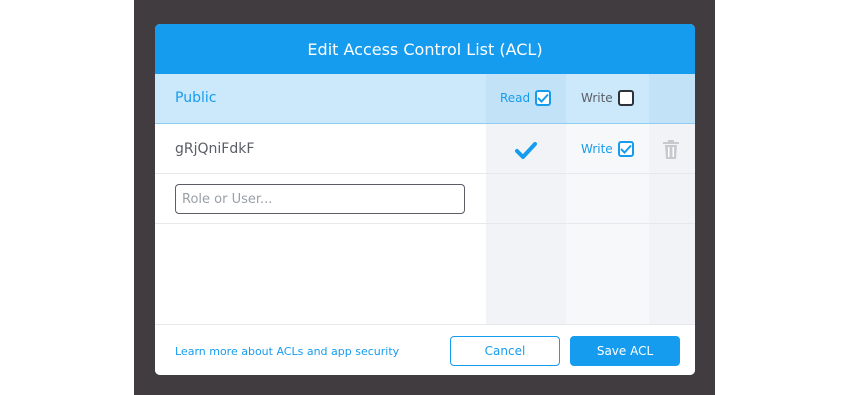 The width and height of the screenshot is (850, 395). I want to click on role-or-user-input, so click(320, 199).